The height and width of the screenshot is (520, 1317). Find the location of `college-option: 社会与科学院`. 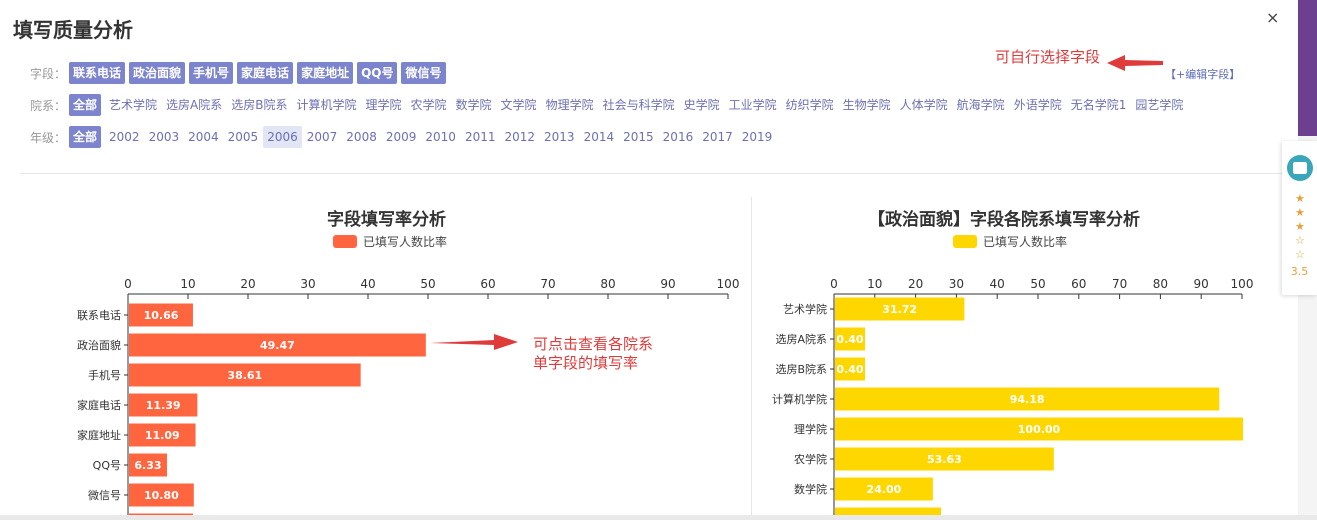

college-option: 社会与科学院 is located at coordinates (639, 105).